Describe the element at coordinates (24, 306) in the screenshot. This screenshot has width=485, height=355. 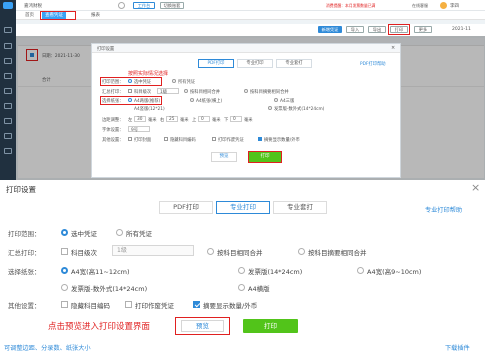
I see `other-label: 其他设置：` at that location.